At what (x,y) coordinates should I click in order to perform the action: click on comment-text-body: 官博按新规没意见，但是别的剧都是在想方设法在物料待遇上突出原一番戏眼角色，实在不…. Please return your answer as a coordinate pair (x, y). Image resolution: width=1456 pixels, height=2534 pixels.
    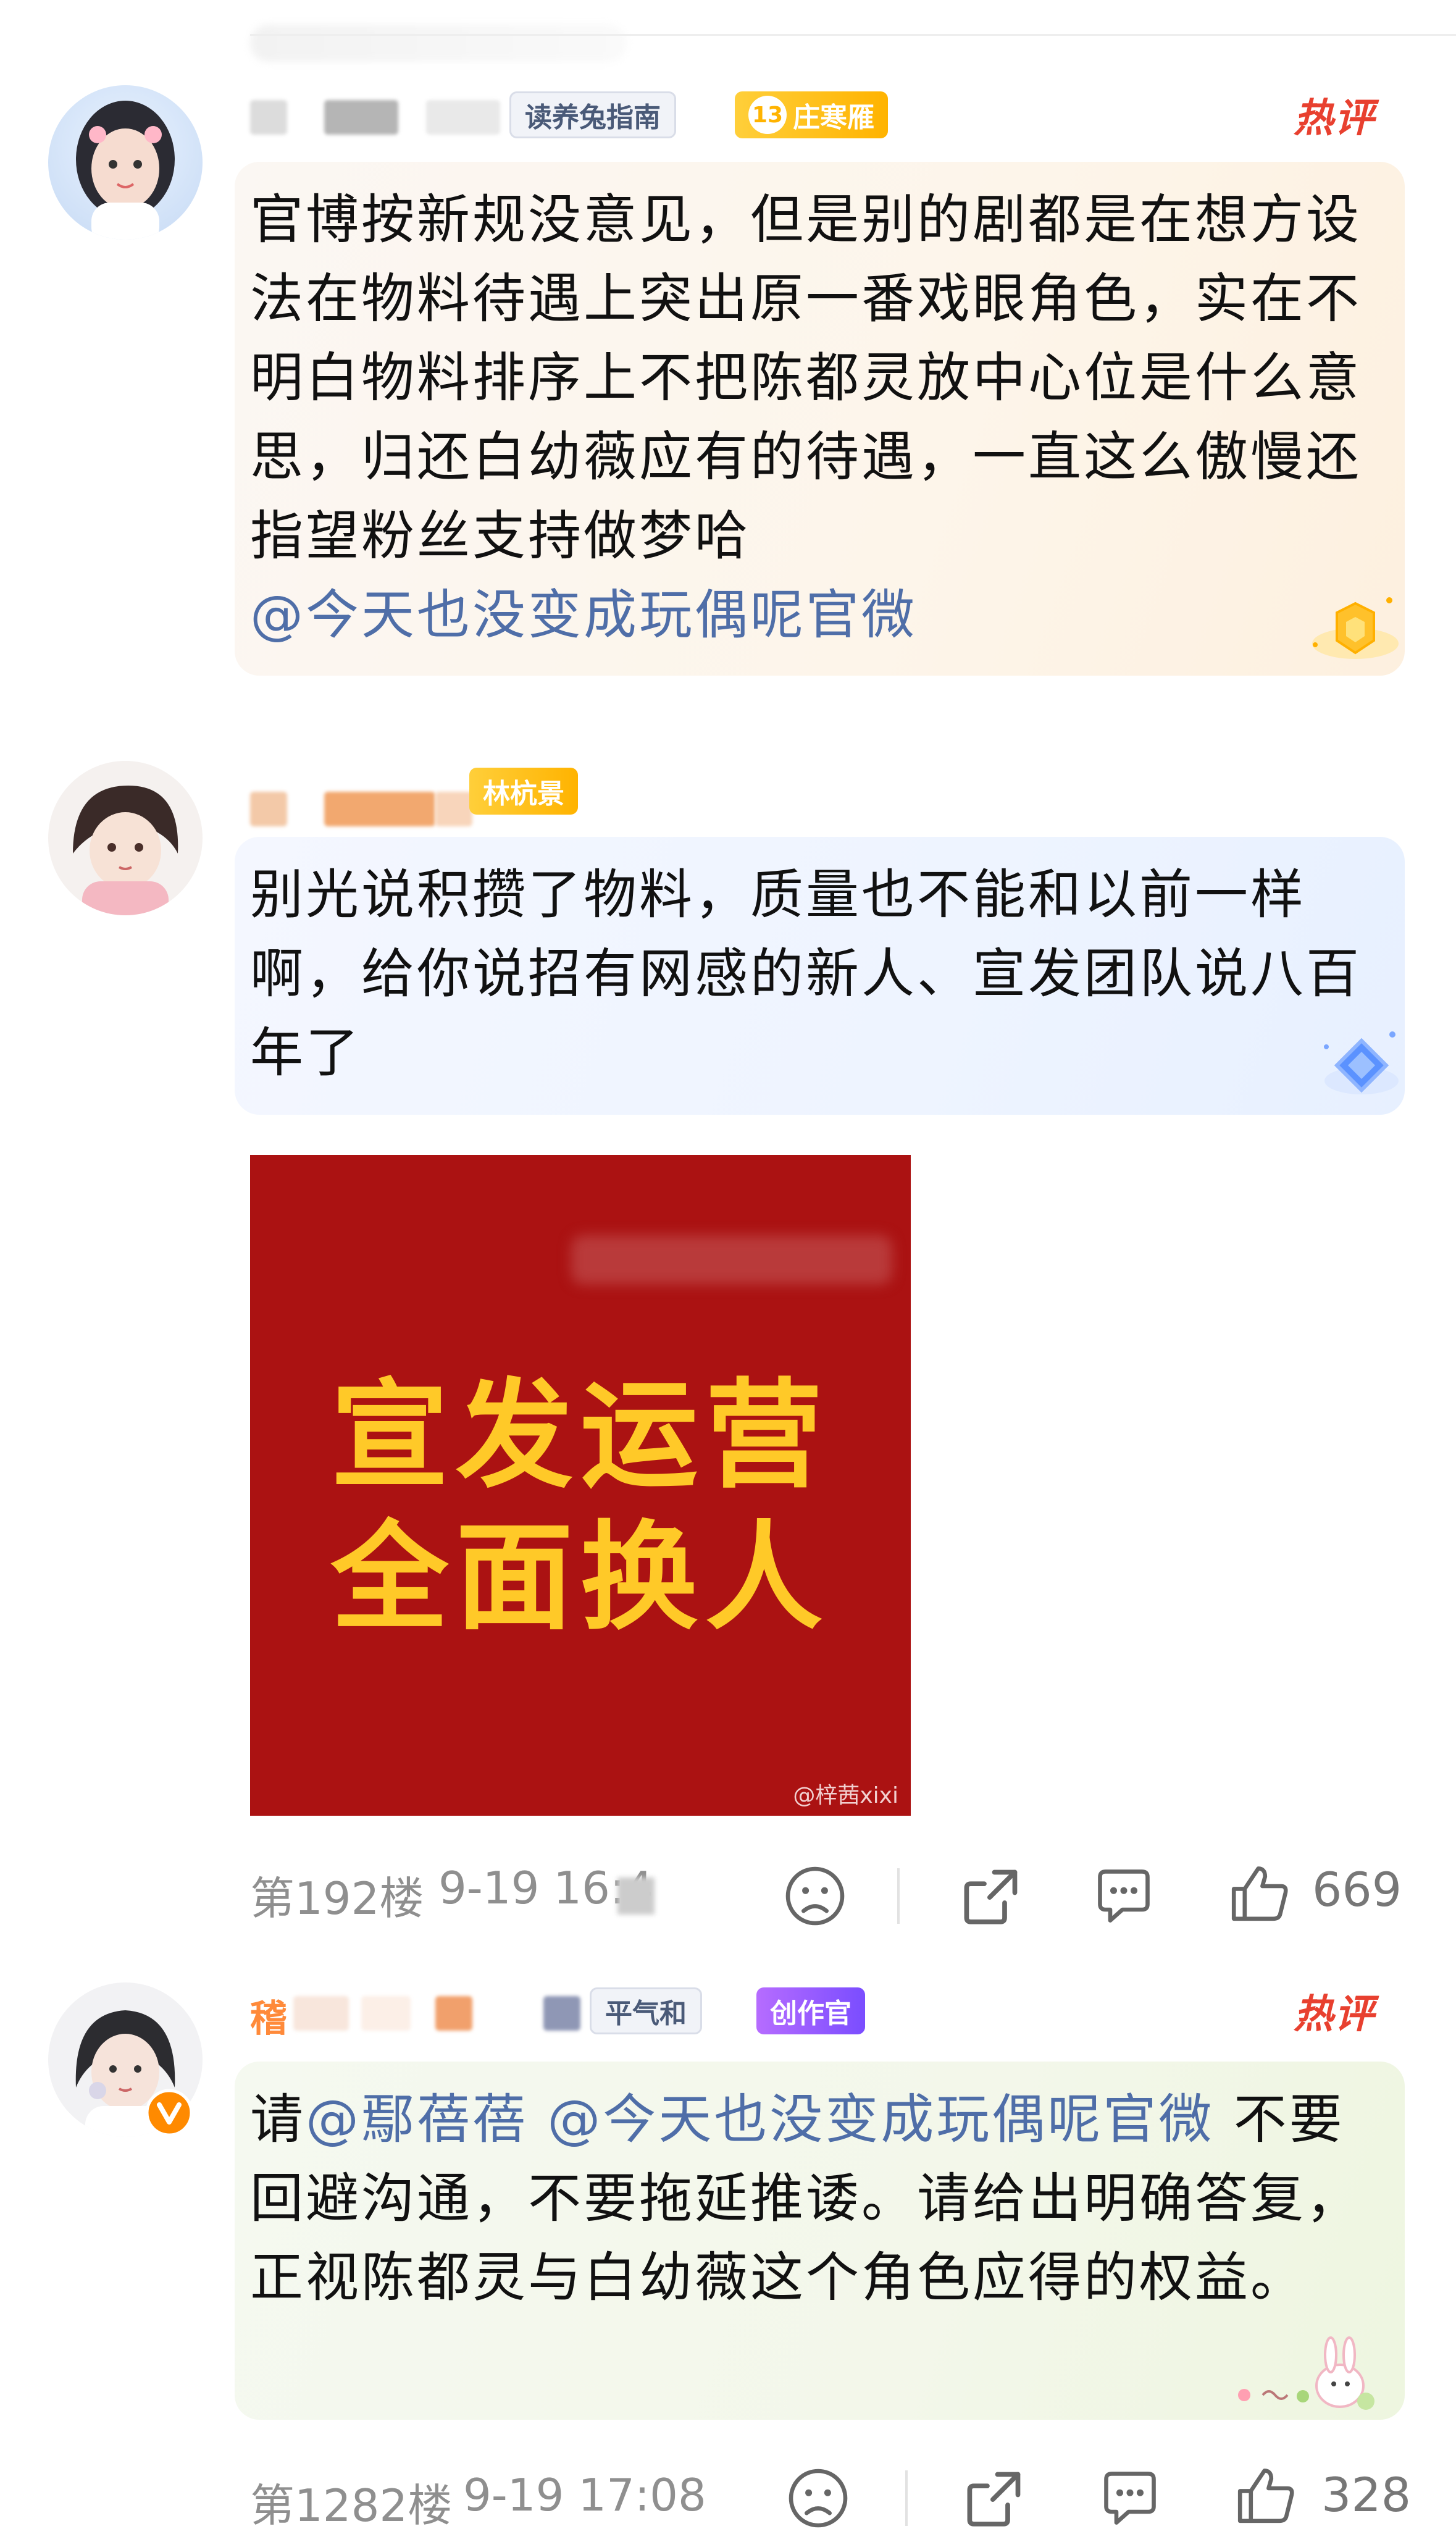
    Looking at the image, I should click on (806, 378).